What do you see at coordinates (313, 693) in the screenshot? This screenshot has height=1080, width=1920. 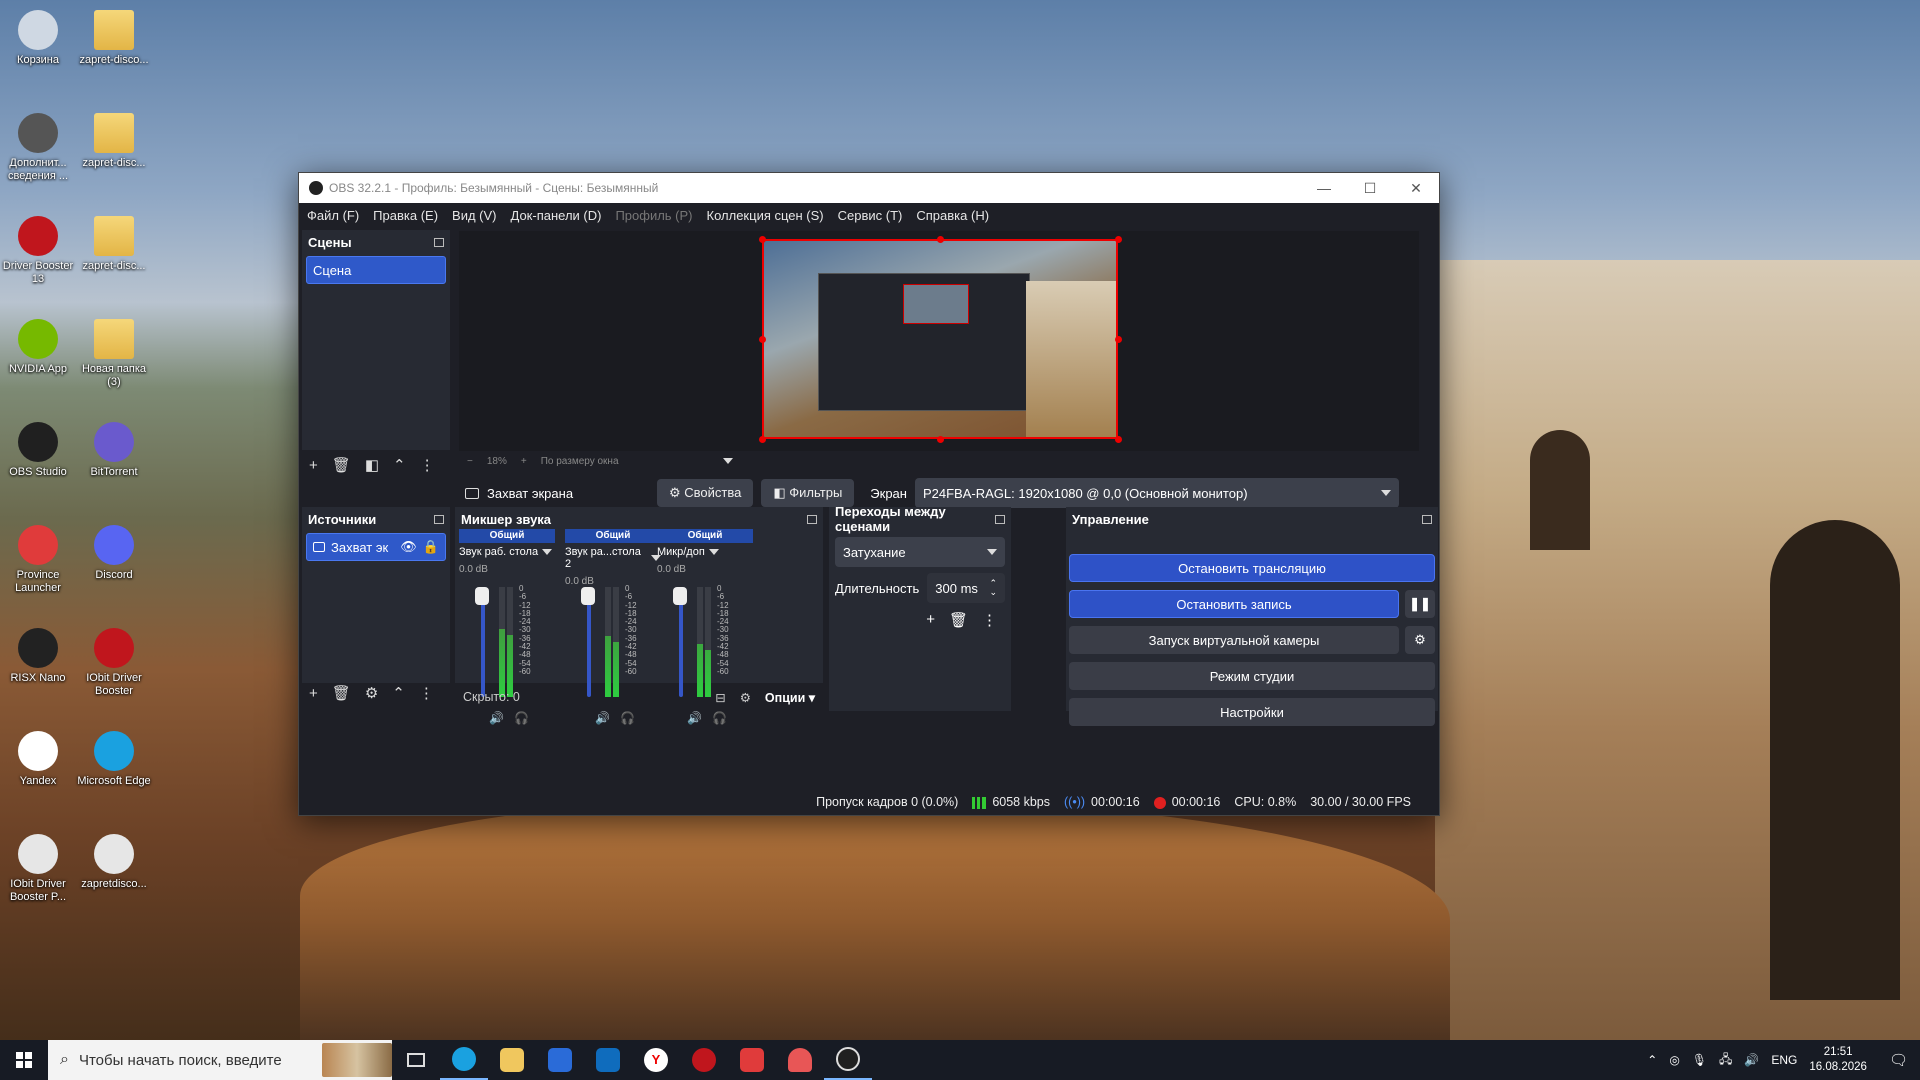 I see `add-source-icon: +` at bounding box center [313, 693].